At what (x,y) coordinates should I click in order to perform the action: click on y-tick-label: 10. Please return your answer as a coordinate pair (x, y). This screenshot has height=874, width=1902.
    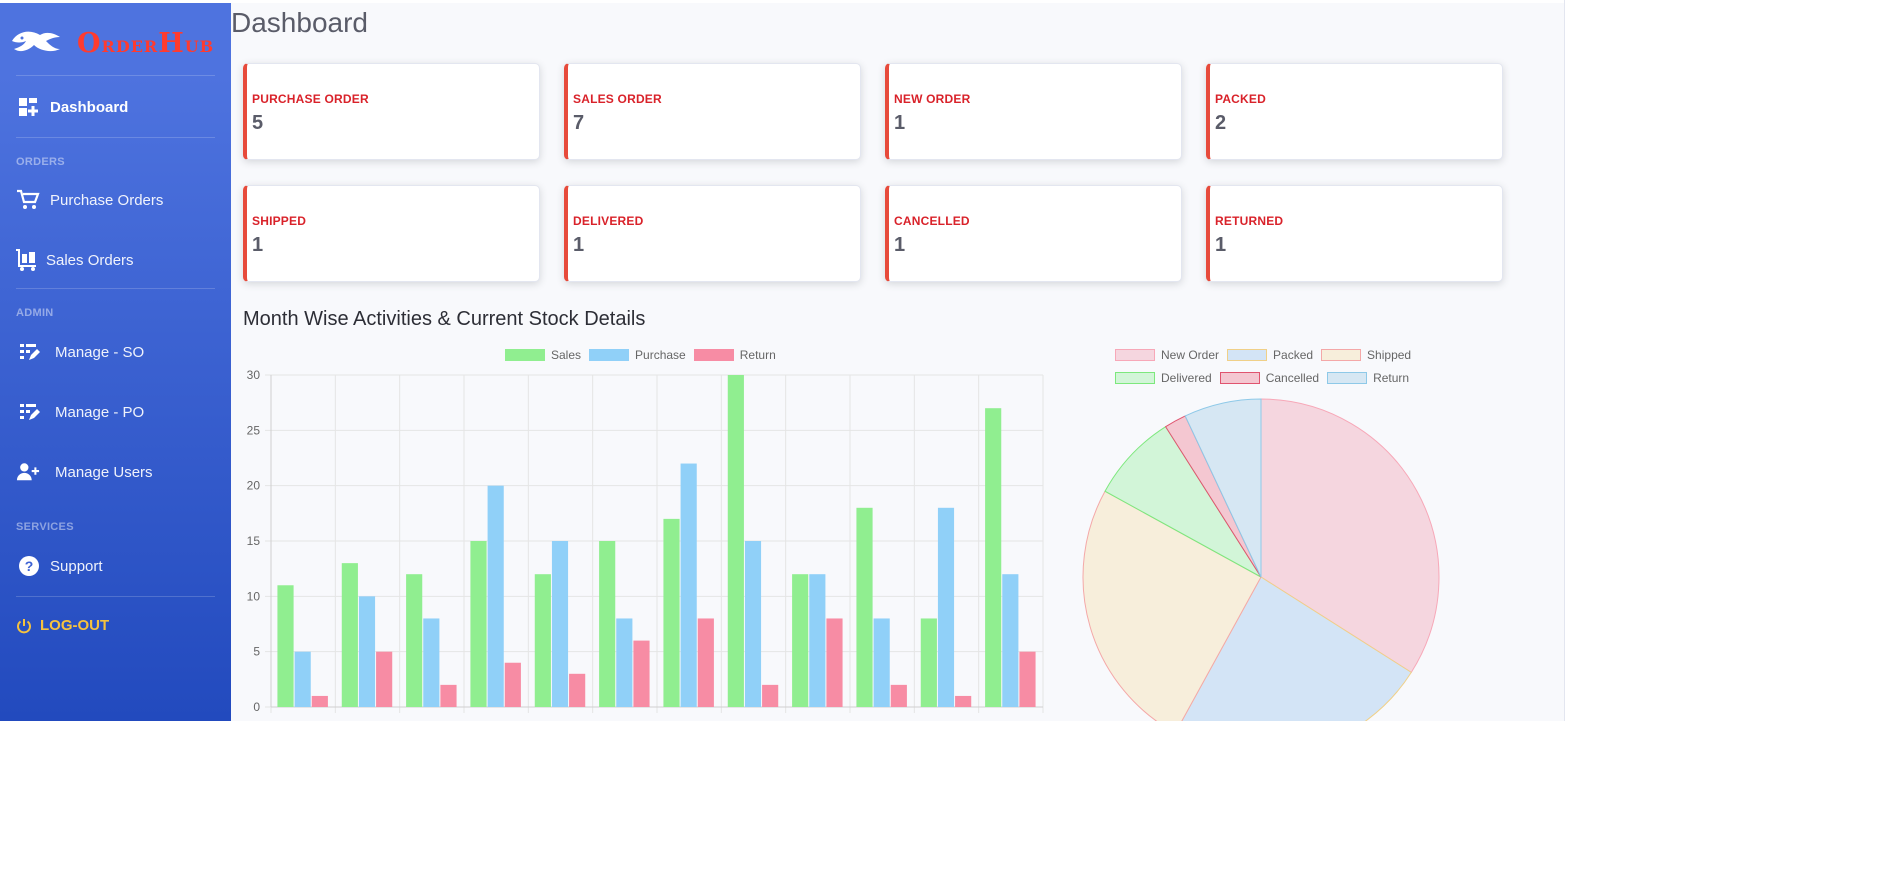
    Looking at the image, I should click on (254, 596).